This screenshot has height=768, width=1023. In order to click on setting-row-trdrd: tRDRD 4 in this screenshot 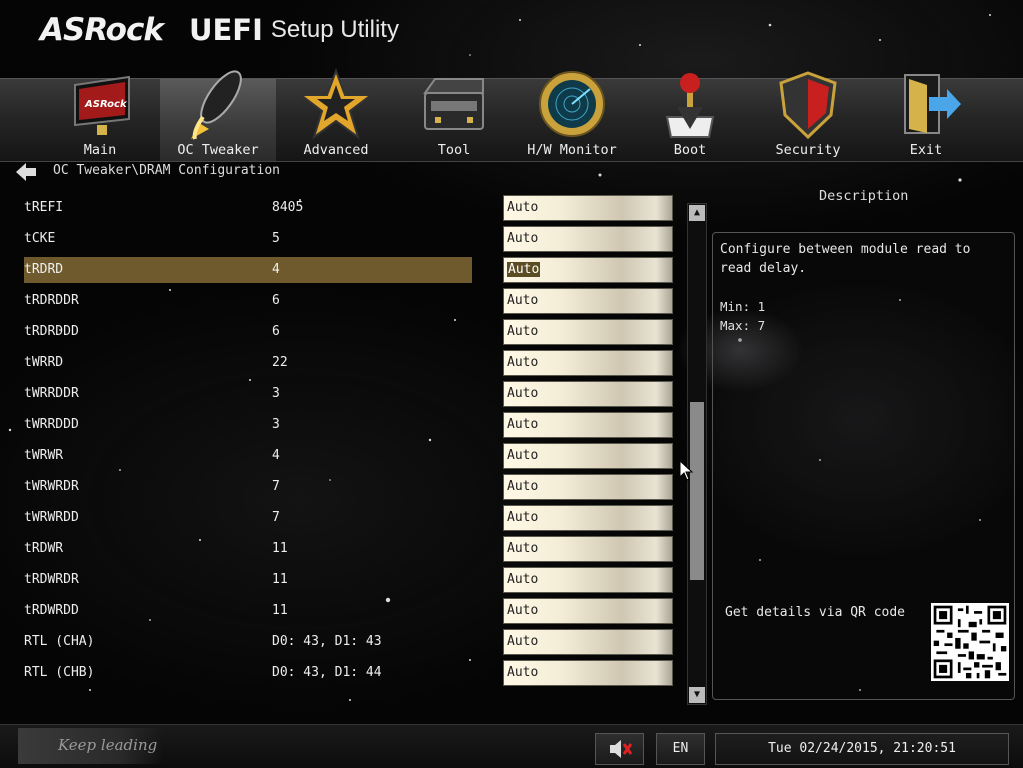, I will do `click(248, 270)`.